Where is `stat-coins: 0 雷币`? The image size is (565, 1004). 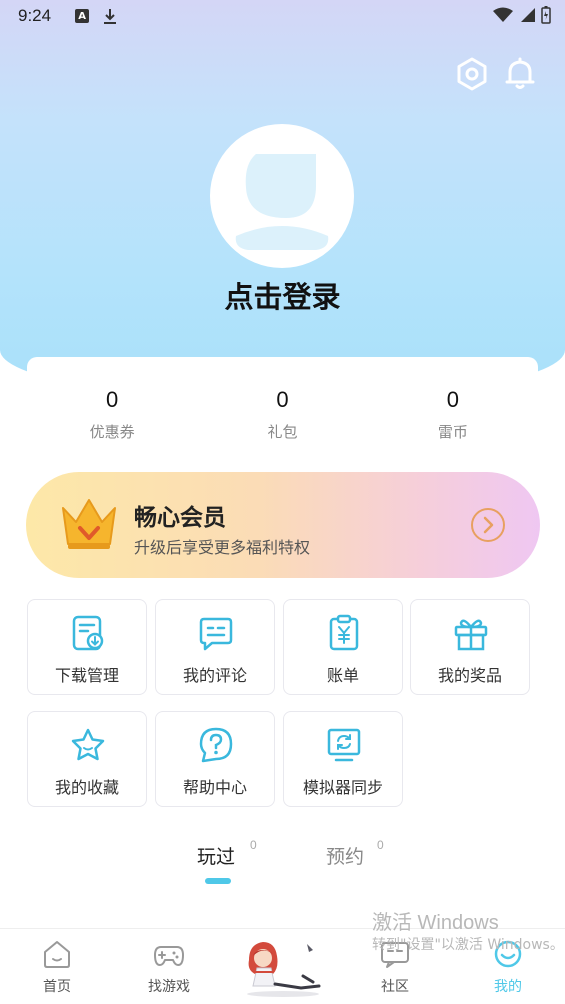 stat-coins: 0 雷币 is located at coordinates (453, 404).